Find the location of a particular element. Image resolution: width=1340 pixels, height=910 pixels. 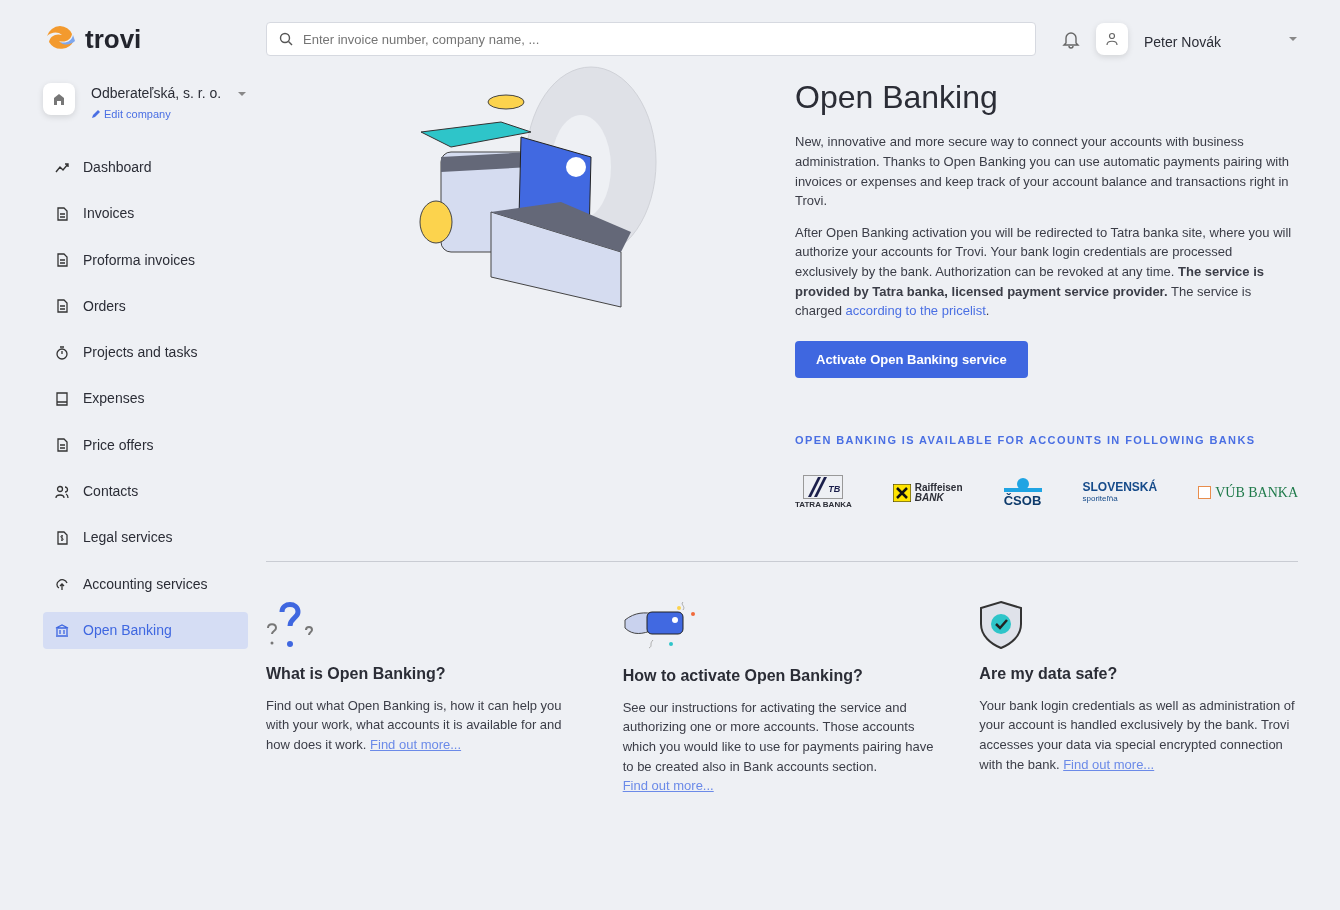

bell-icon is located at coordinates (1071, 39).